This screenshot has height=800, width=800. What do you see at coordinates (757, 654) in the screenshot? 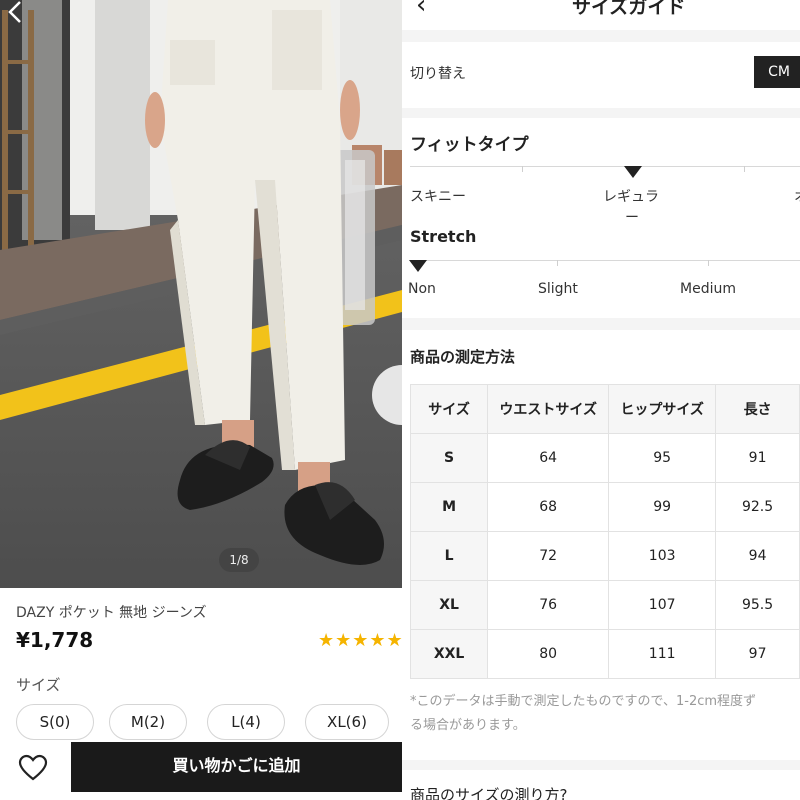
I see `table-cell: 97` at bounding box center [757, 654].